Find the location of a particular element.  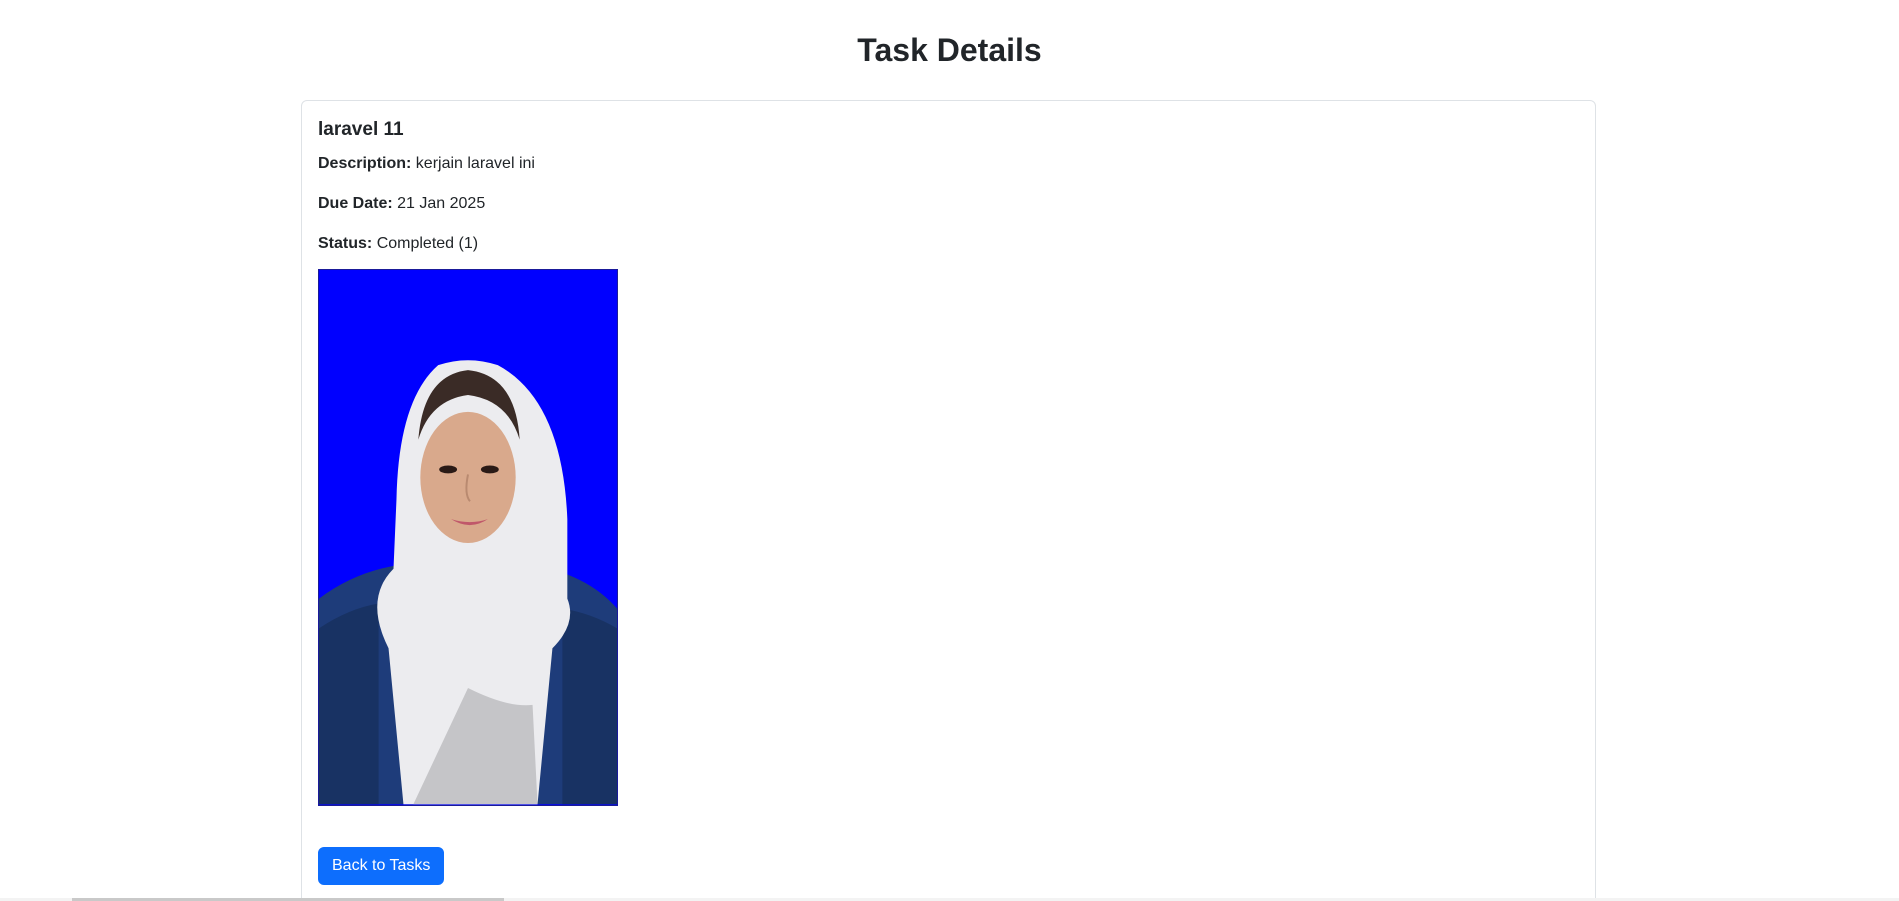

description-value: kerjain laravel ini is located at coordinates (475, 163).